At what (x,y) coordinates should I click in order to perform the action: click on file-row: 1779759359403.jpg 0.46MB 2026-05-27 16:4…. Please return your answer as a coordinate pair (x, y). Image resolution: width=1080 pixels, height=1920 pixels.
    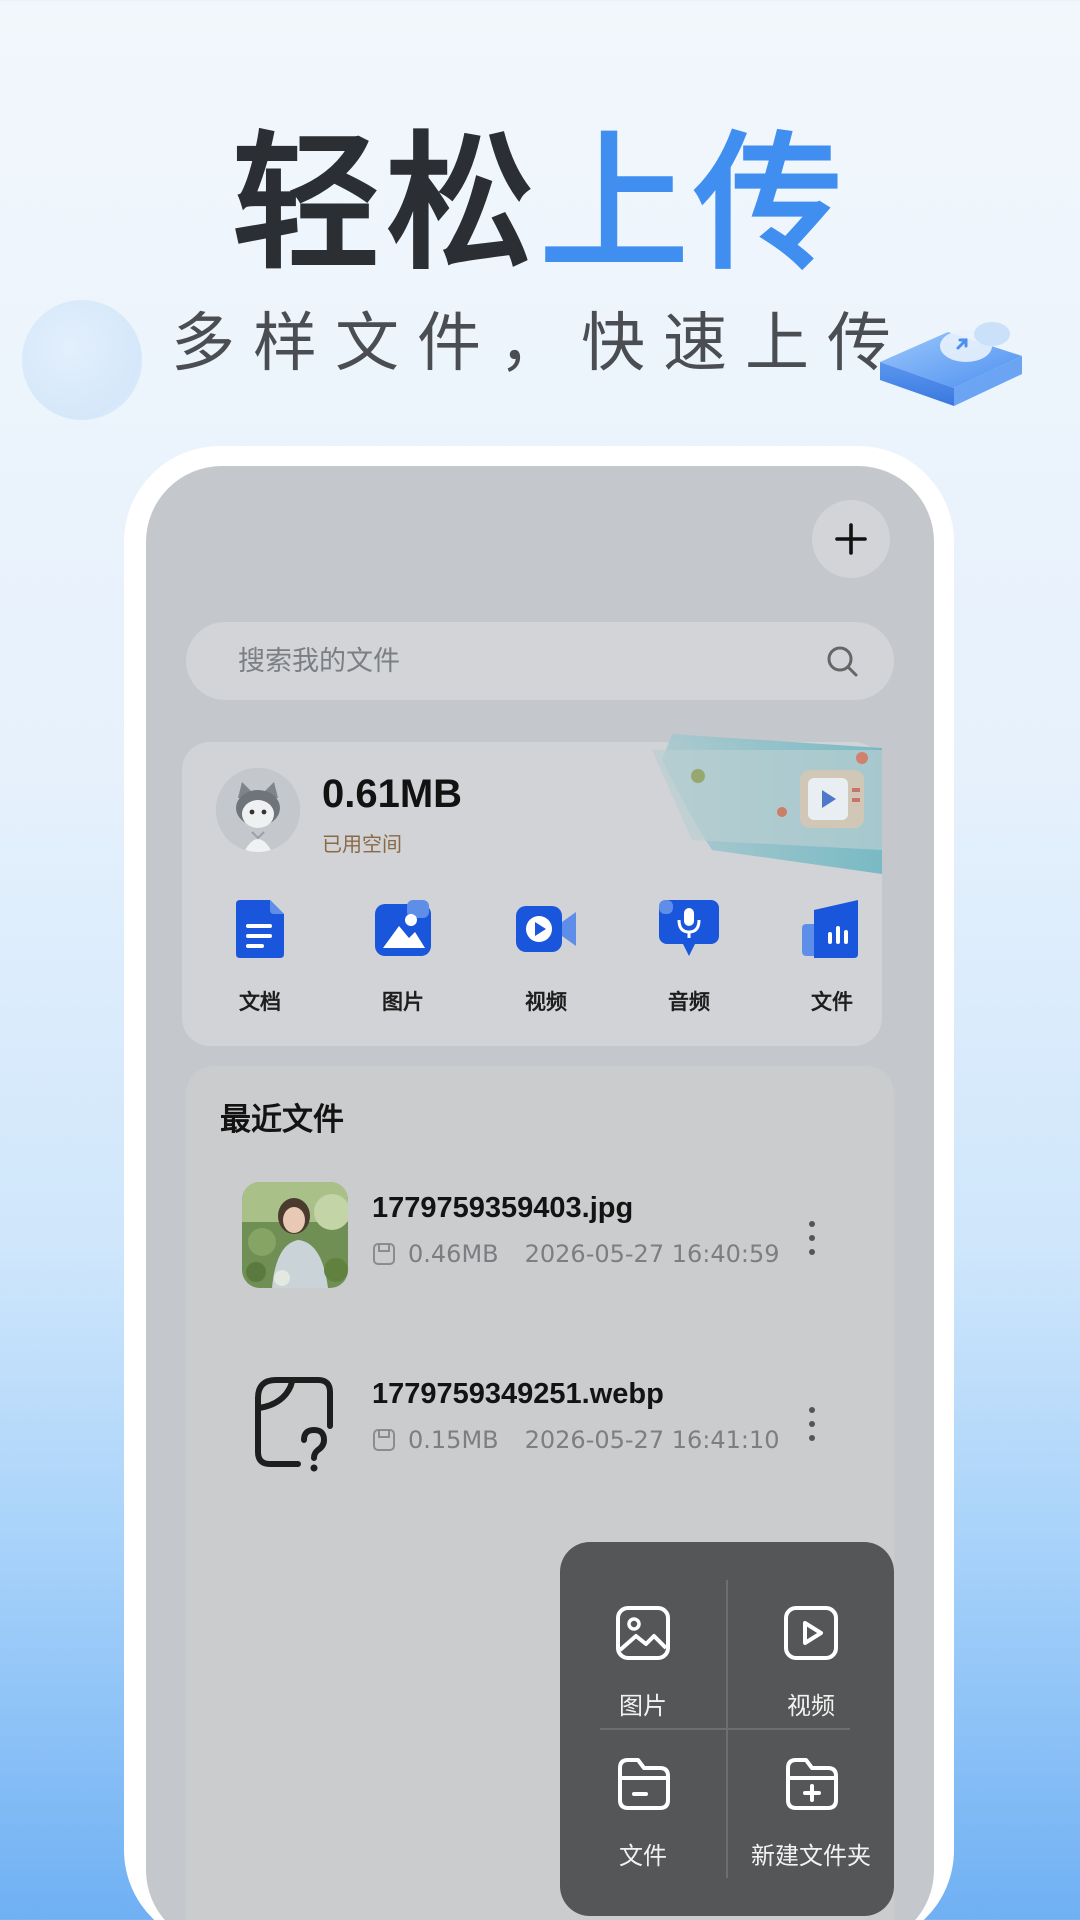
    Looking at the image, I should click on (547, 1237).